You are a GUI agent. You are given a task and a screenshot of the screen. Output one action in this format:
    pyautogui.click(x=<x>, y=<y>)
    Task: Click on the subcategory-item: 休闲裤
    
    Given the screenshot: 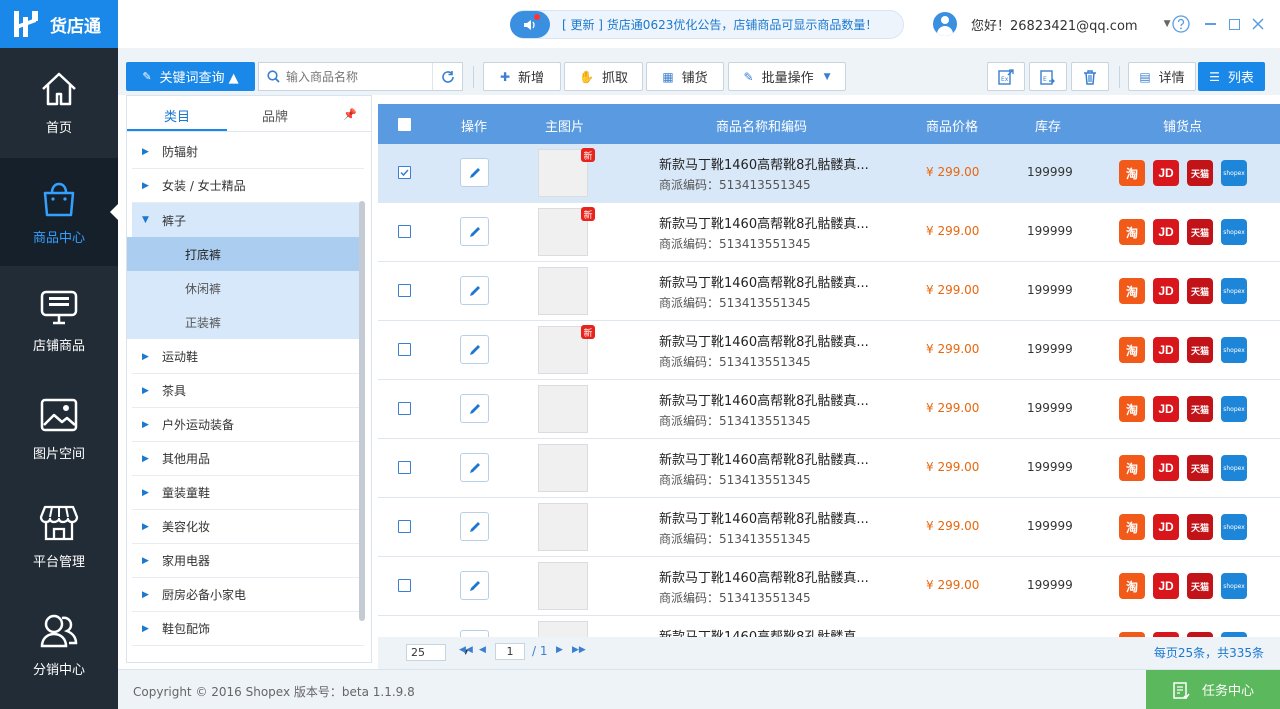 What is the action you would take?
    pyautogui.click(x=245, y=288)
    